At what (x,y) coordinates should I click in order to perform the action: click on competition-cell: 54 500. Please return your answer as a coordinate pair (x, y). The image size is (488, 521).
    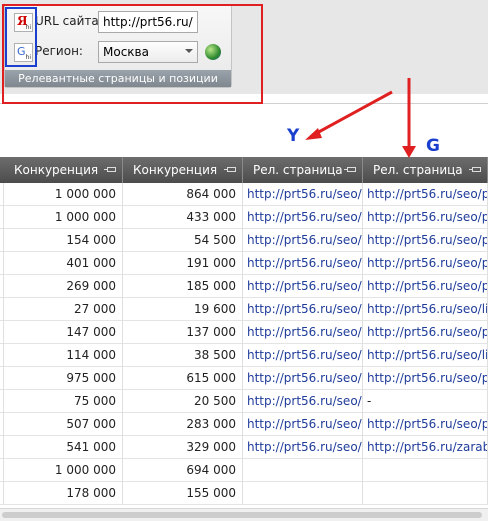
    Looking at the image, I should click on (183, 240).